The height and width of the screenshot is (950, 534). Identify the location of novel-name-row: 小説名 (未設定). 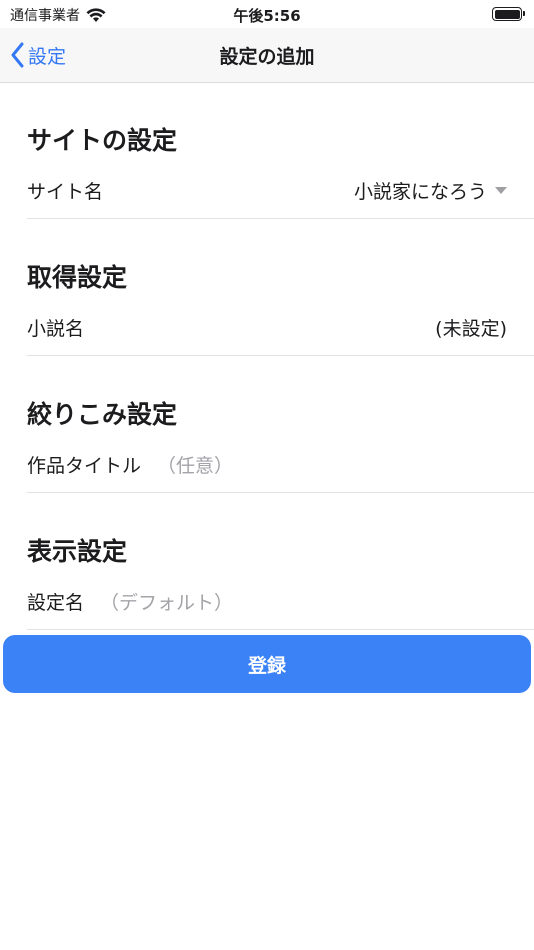
(280, 328).